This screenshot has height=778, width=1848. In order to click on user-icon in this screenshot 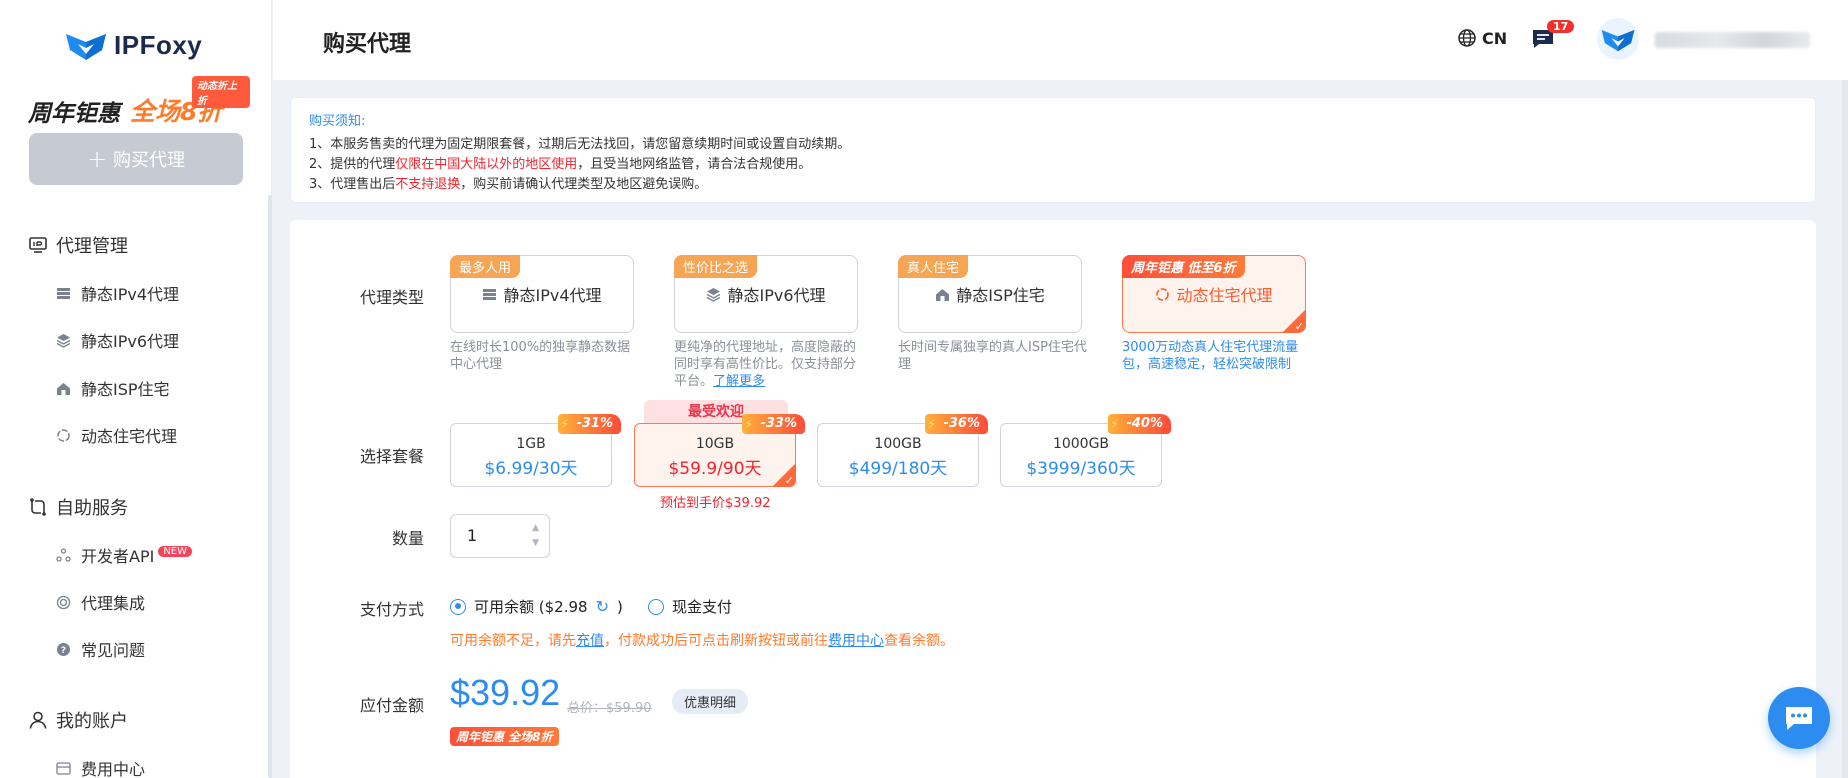, I will do `click(38, 720)`.